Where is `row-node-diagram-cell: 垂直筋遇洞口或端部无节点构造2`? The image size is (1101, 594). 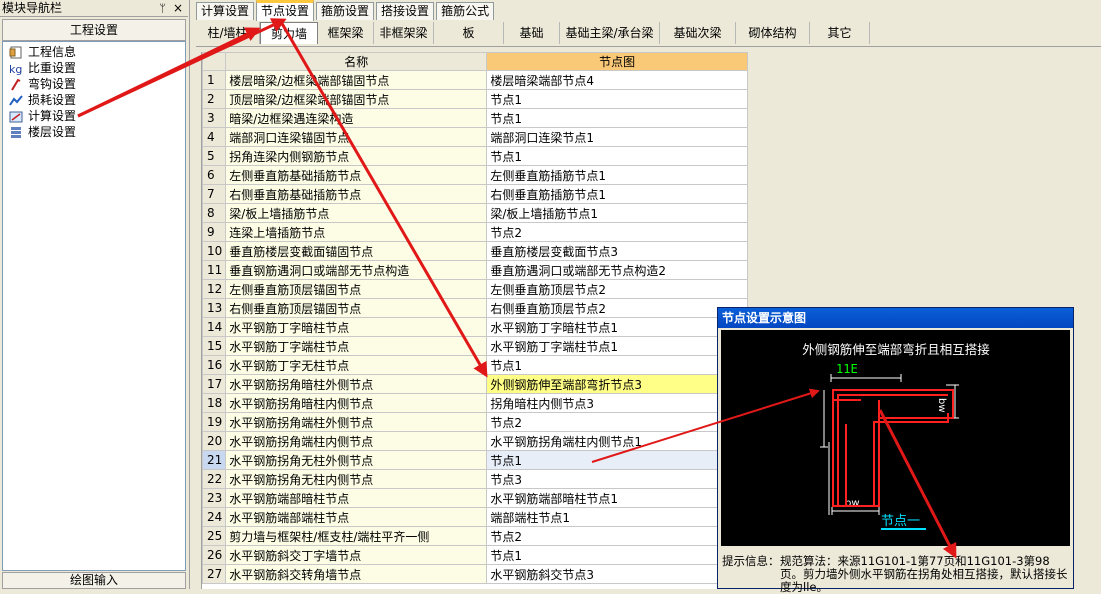 row-node-diagram-cell: 垂直筋遇洞口或端部无节点构造2 is located at coordinates (617, 270).